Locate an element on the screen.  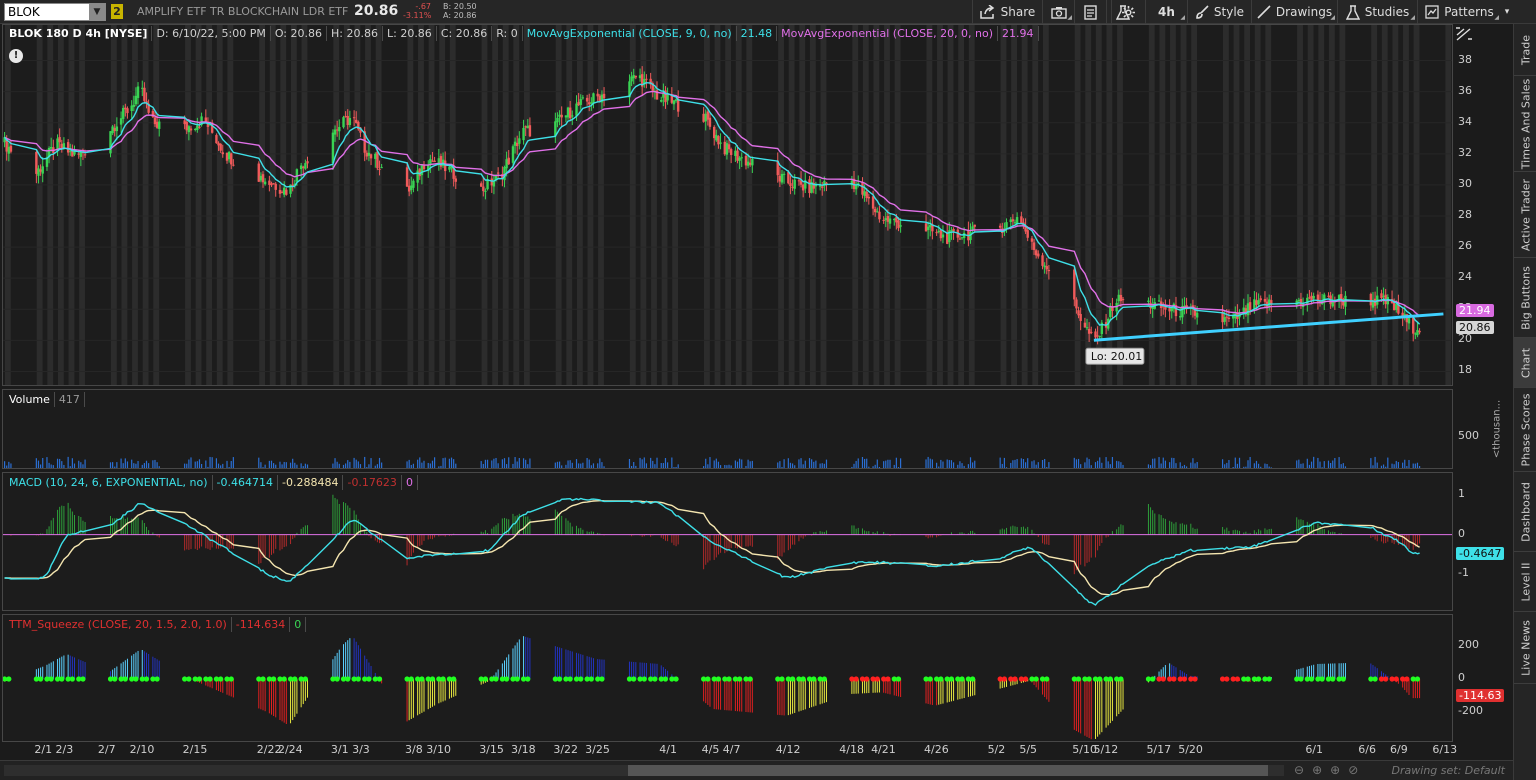
notes-button is located at coordinates (1090, 12).